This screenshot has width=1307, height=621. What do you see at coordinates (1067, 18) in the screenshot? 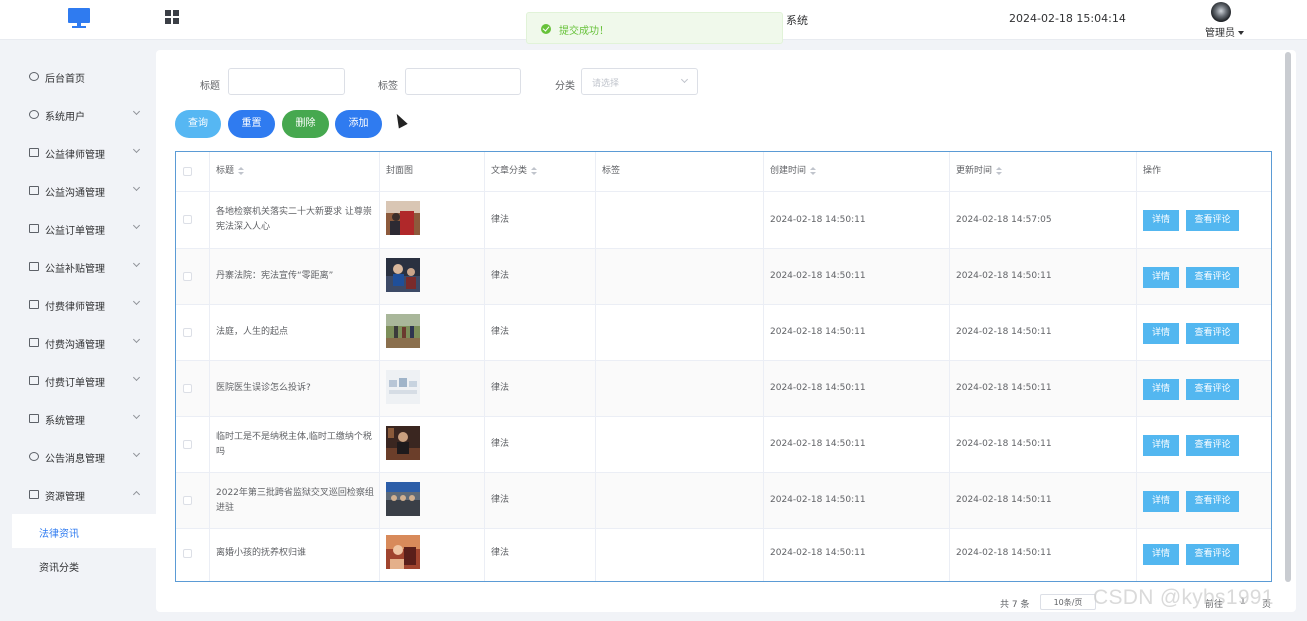
I see `current-datetime: 2024-02-18 15:04:14` at bounding box center [1067, 18].